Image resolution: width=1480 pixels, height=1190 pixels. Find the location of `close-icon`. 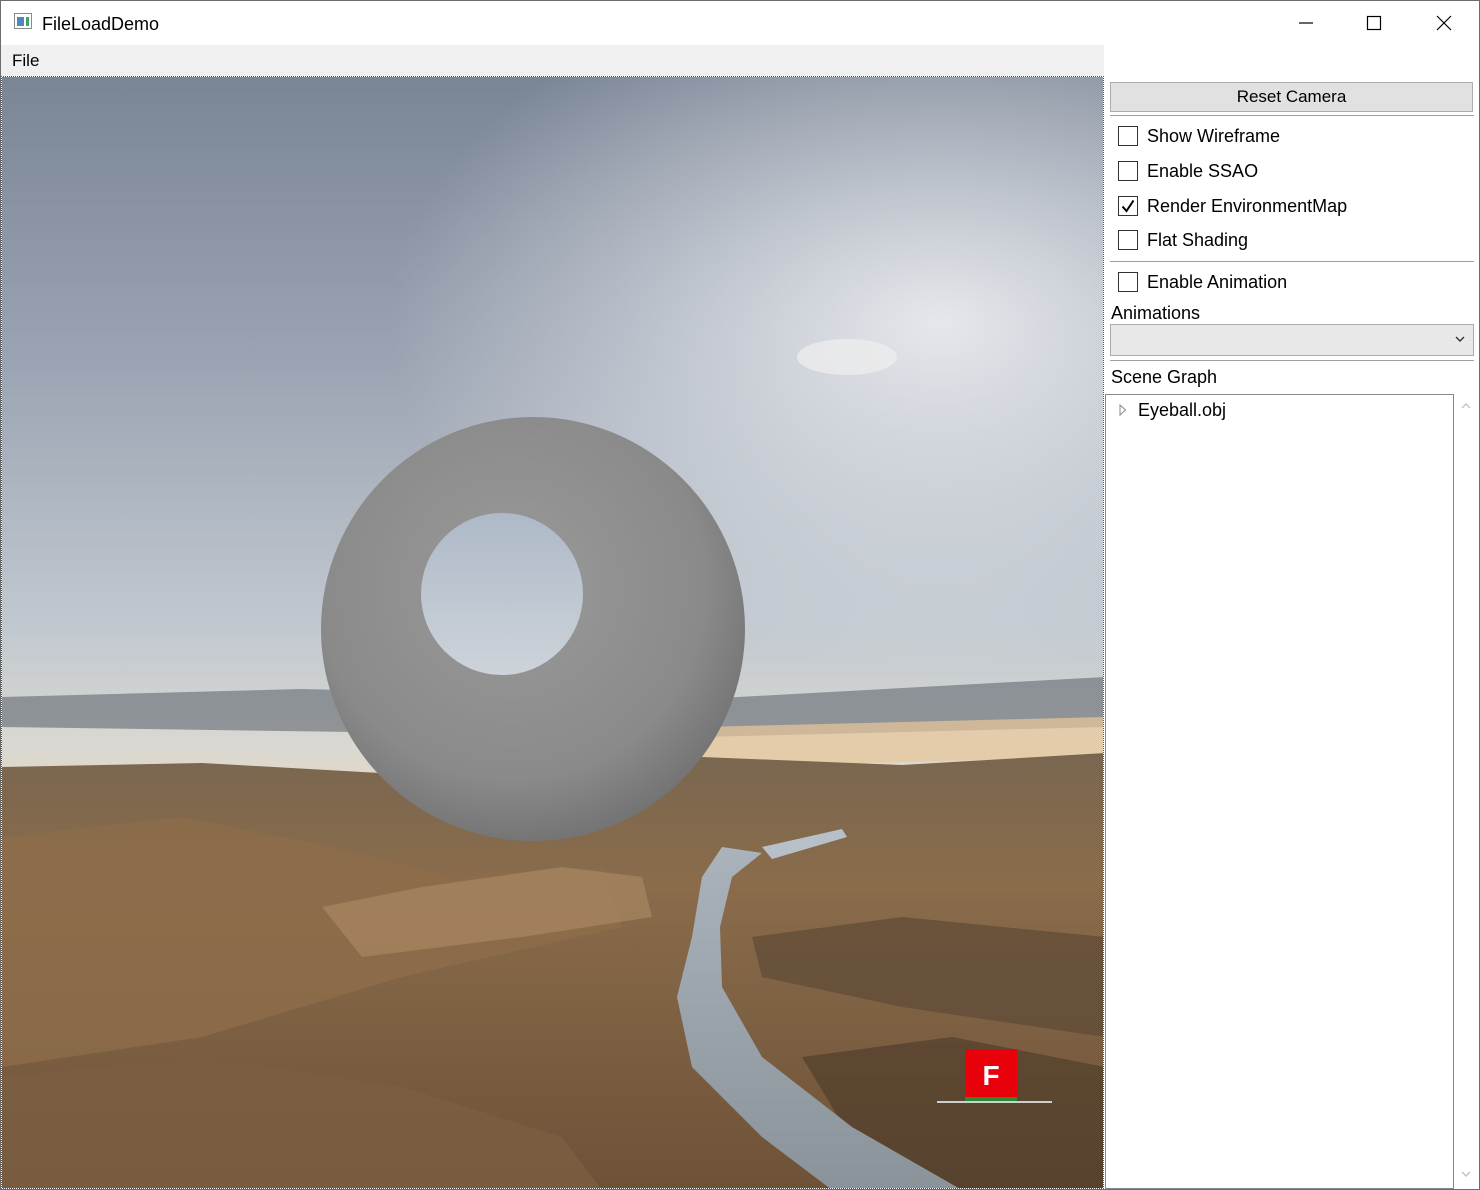

close-icon is located at coordinates (1444, 23).